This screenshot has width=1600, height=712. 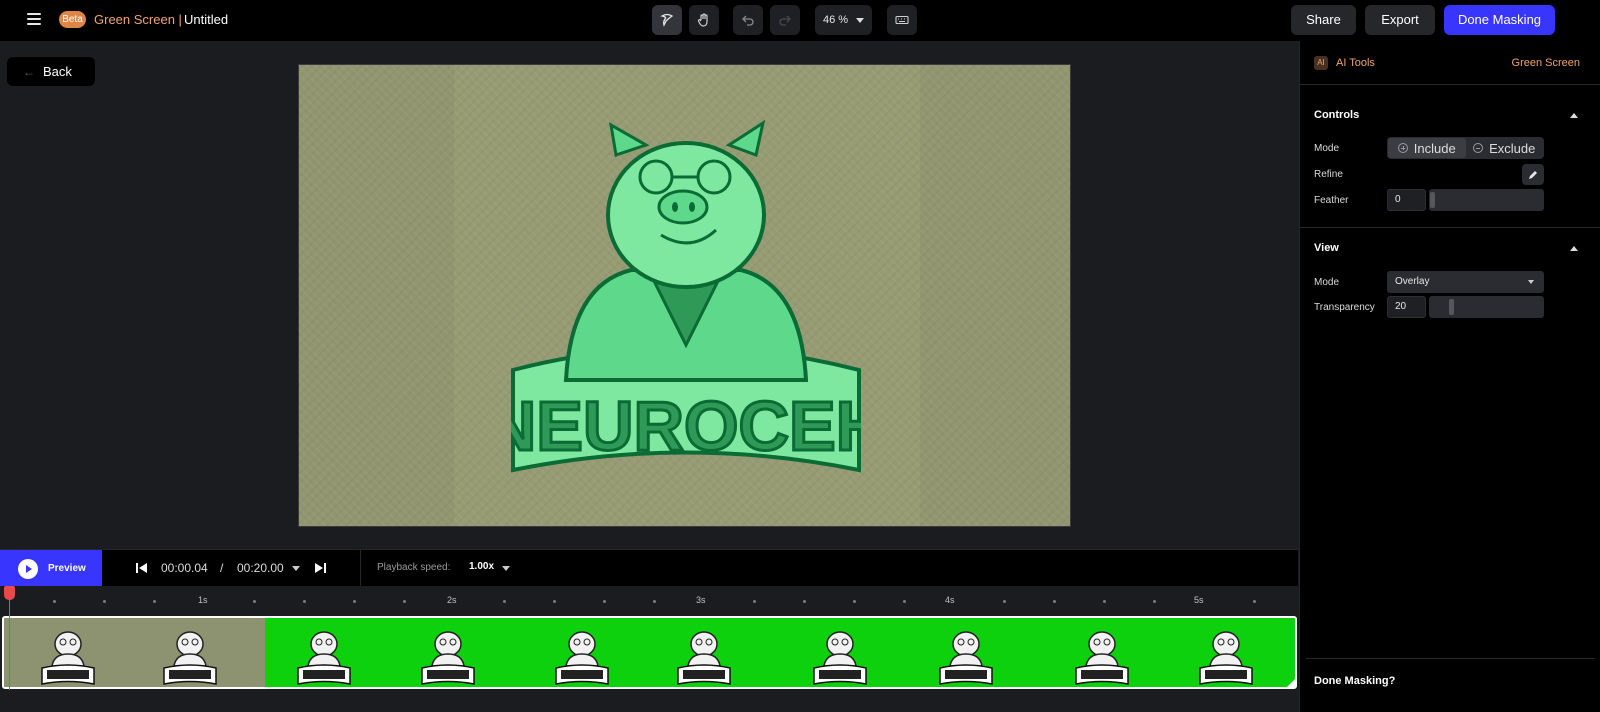 I want to click on undo-button, so click(x=748, y=20).